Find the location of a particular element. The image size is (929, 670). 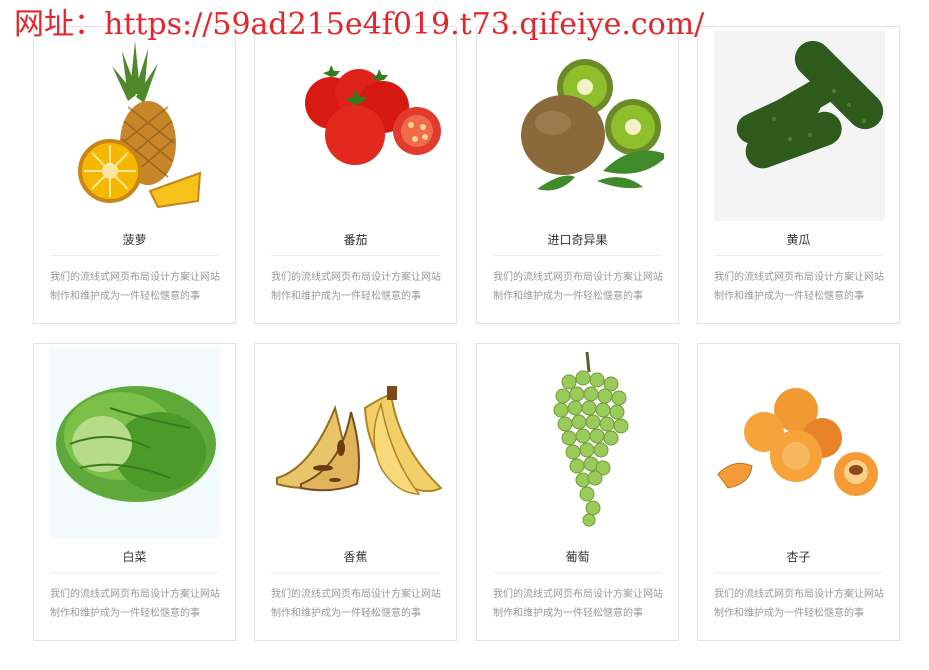

product-card-cabbage: 白菜 我们的流线式网页布局设计方案让网站制作和维护成为一件轻松惬意的事 is located at coordinates (134, 492).